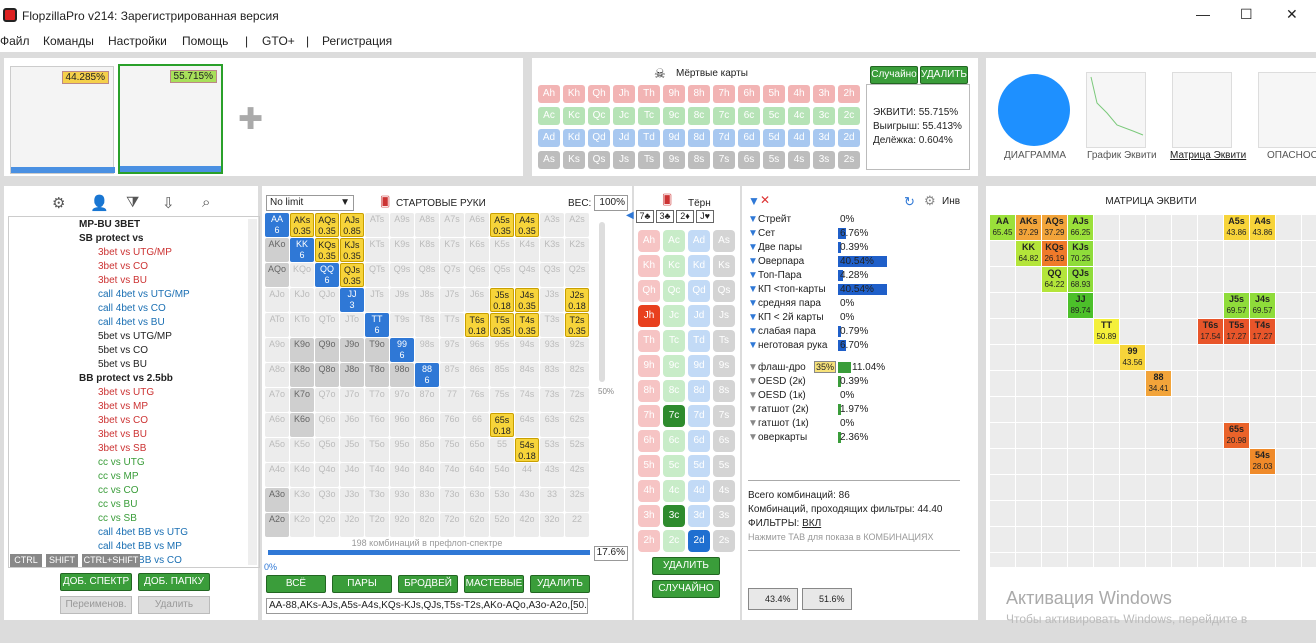 This screenshot has width=1316, height=643. Describe the element at coordinates (477, 250) in the screenshot. I see `range-cell: K6s` at that location.